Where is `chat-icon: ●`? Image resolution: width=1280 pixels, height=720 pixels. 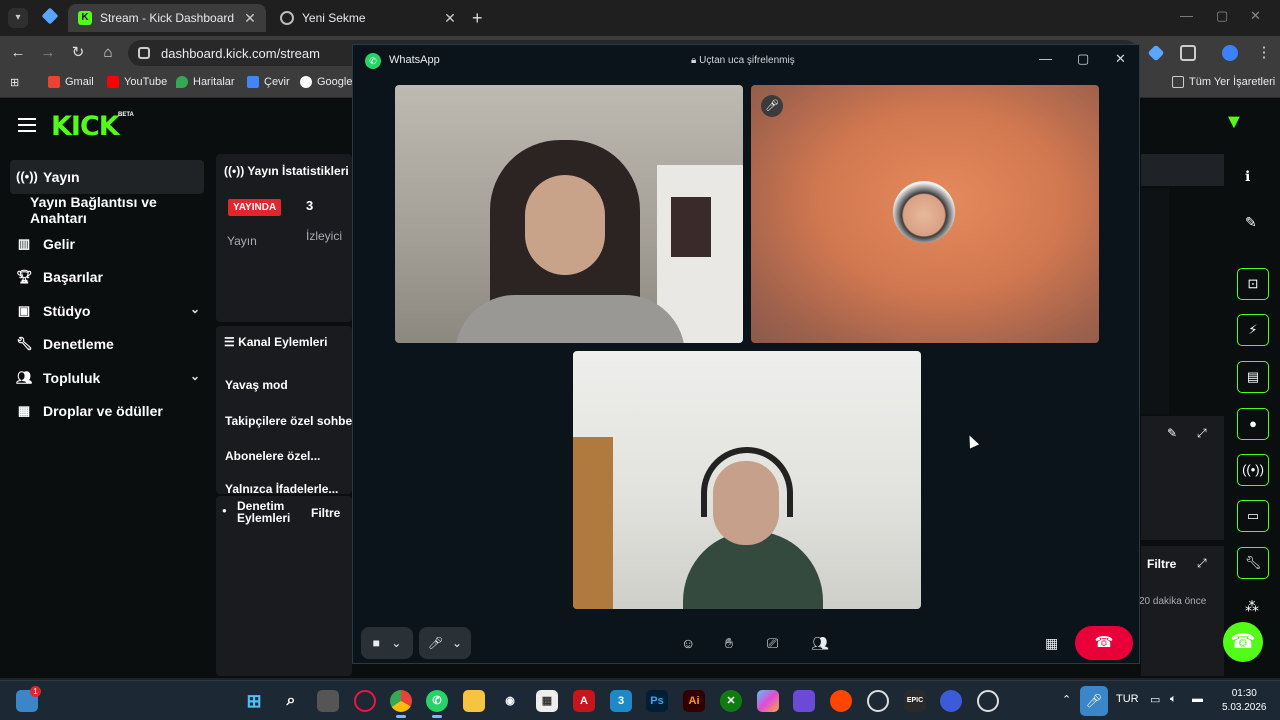 chat-icon: ● is located at coordinates (1253, 424).